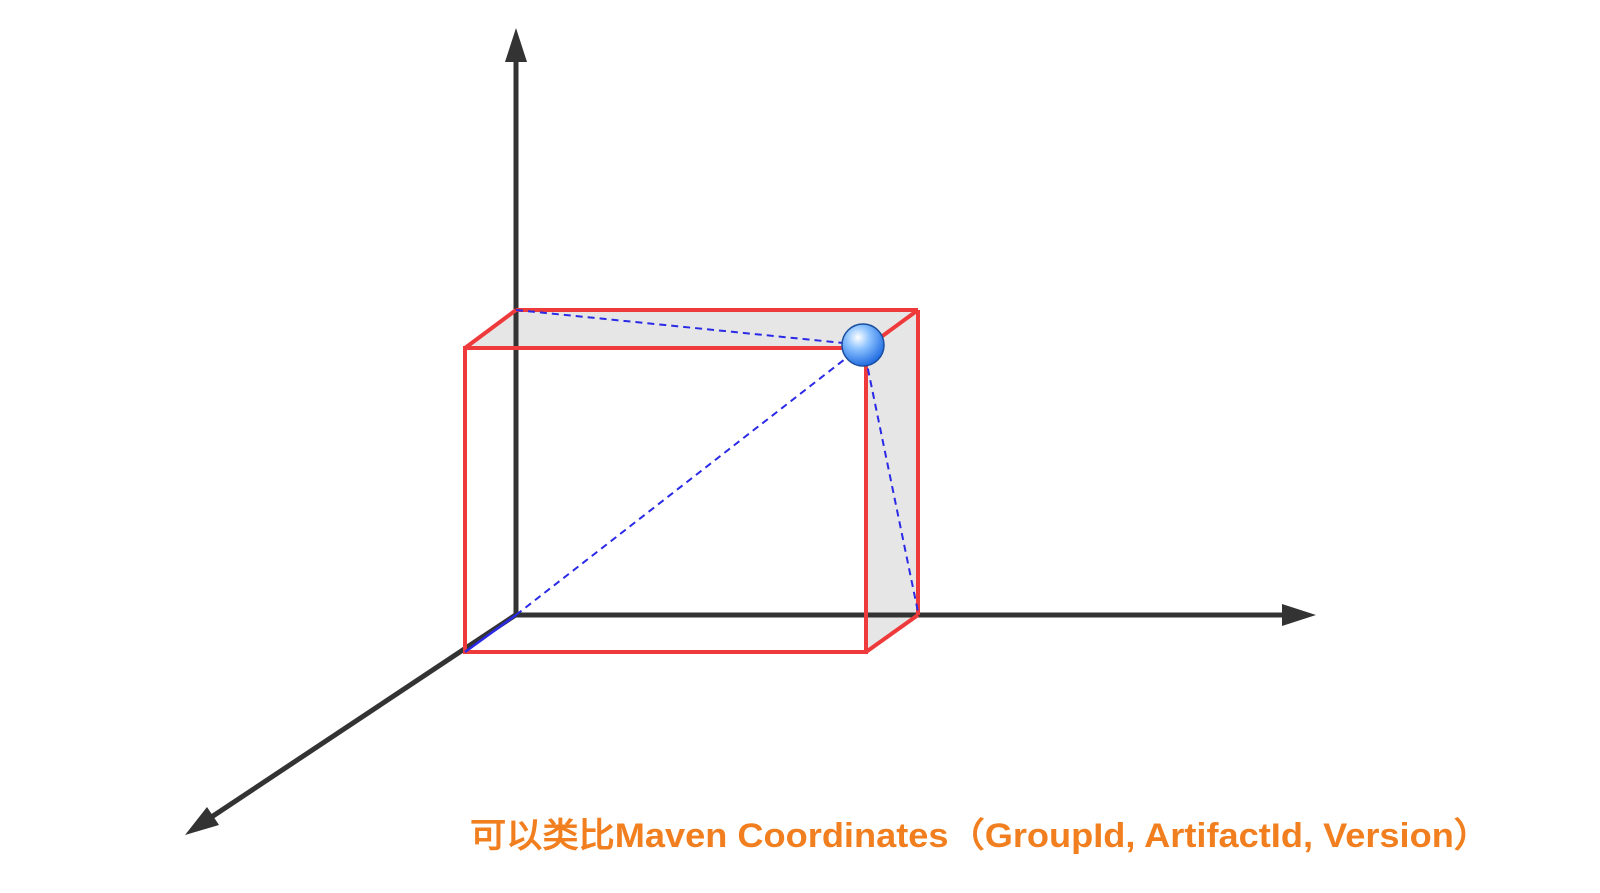 The image size is (1600, 893). Describe the element at coordinates (490, 633) in the screenshot. I see `projection-line-depth` at that location.